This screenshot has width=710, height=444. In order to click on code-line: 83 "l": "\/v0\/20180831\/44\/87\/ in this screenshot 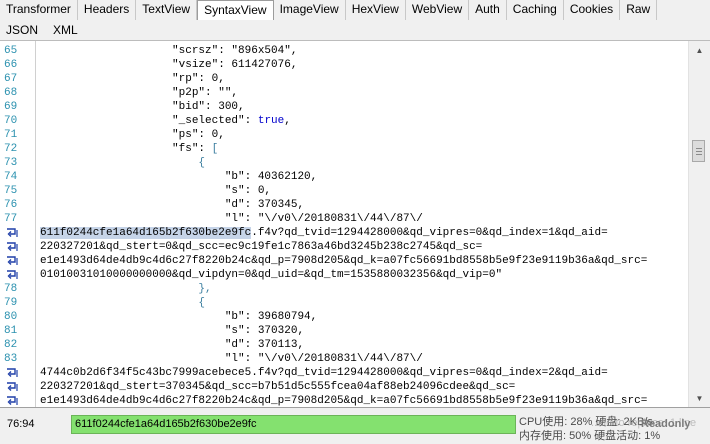, I will do `click(344, 359)`.